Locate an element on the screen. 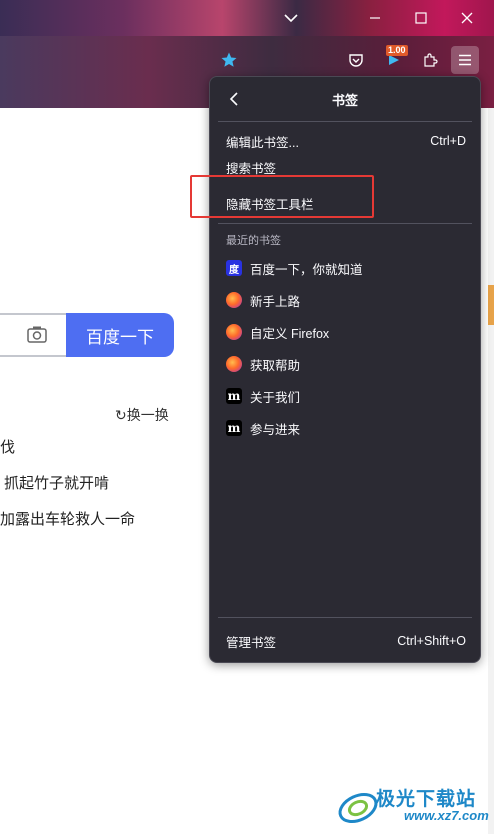 The width and height of the screenshot is (494, 834). bookmark-item: m 关于我们 is located at coordinates (346, 396).